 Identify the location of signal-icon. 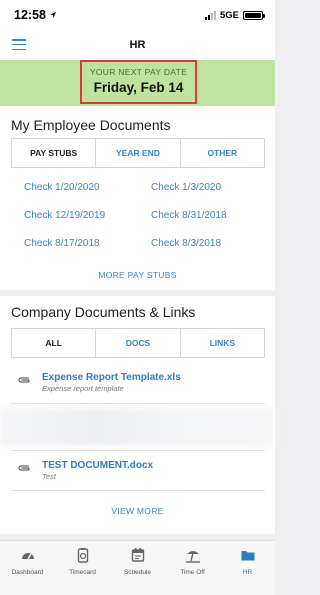
(210, 15).